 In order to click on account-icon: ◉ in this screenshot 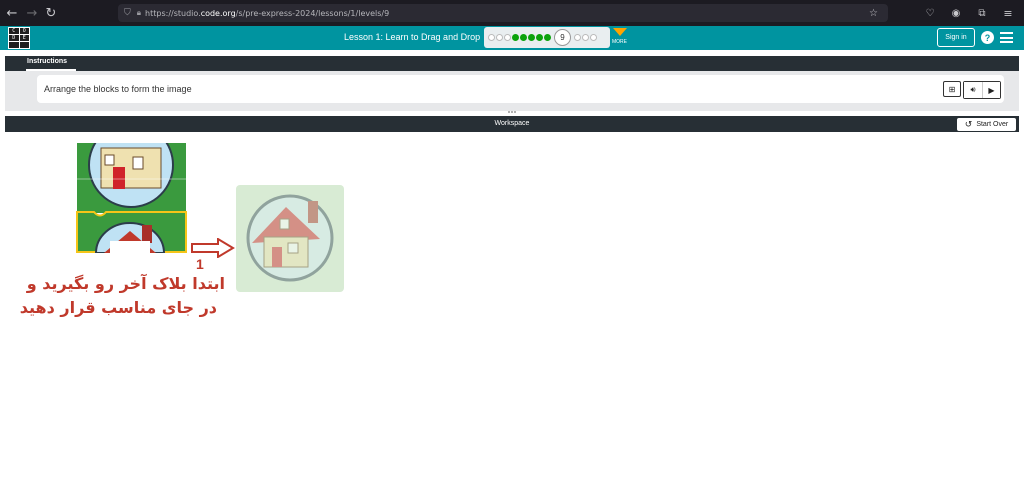, I will do `click(956, 13)`.